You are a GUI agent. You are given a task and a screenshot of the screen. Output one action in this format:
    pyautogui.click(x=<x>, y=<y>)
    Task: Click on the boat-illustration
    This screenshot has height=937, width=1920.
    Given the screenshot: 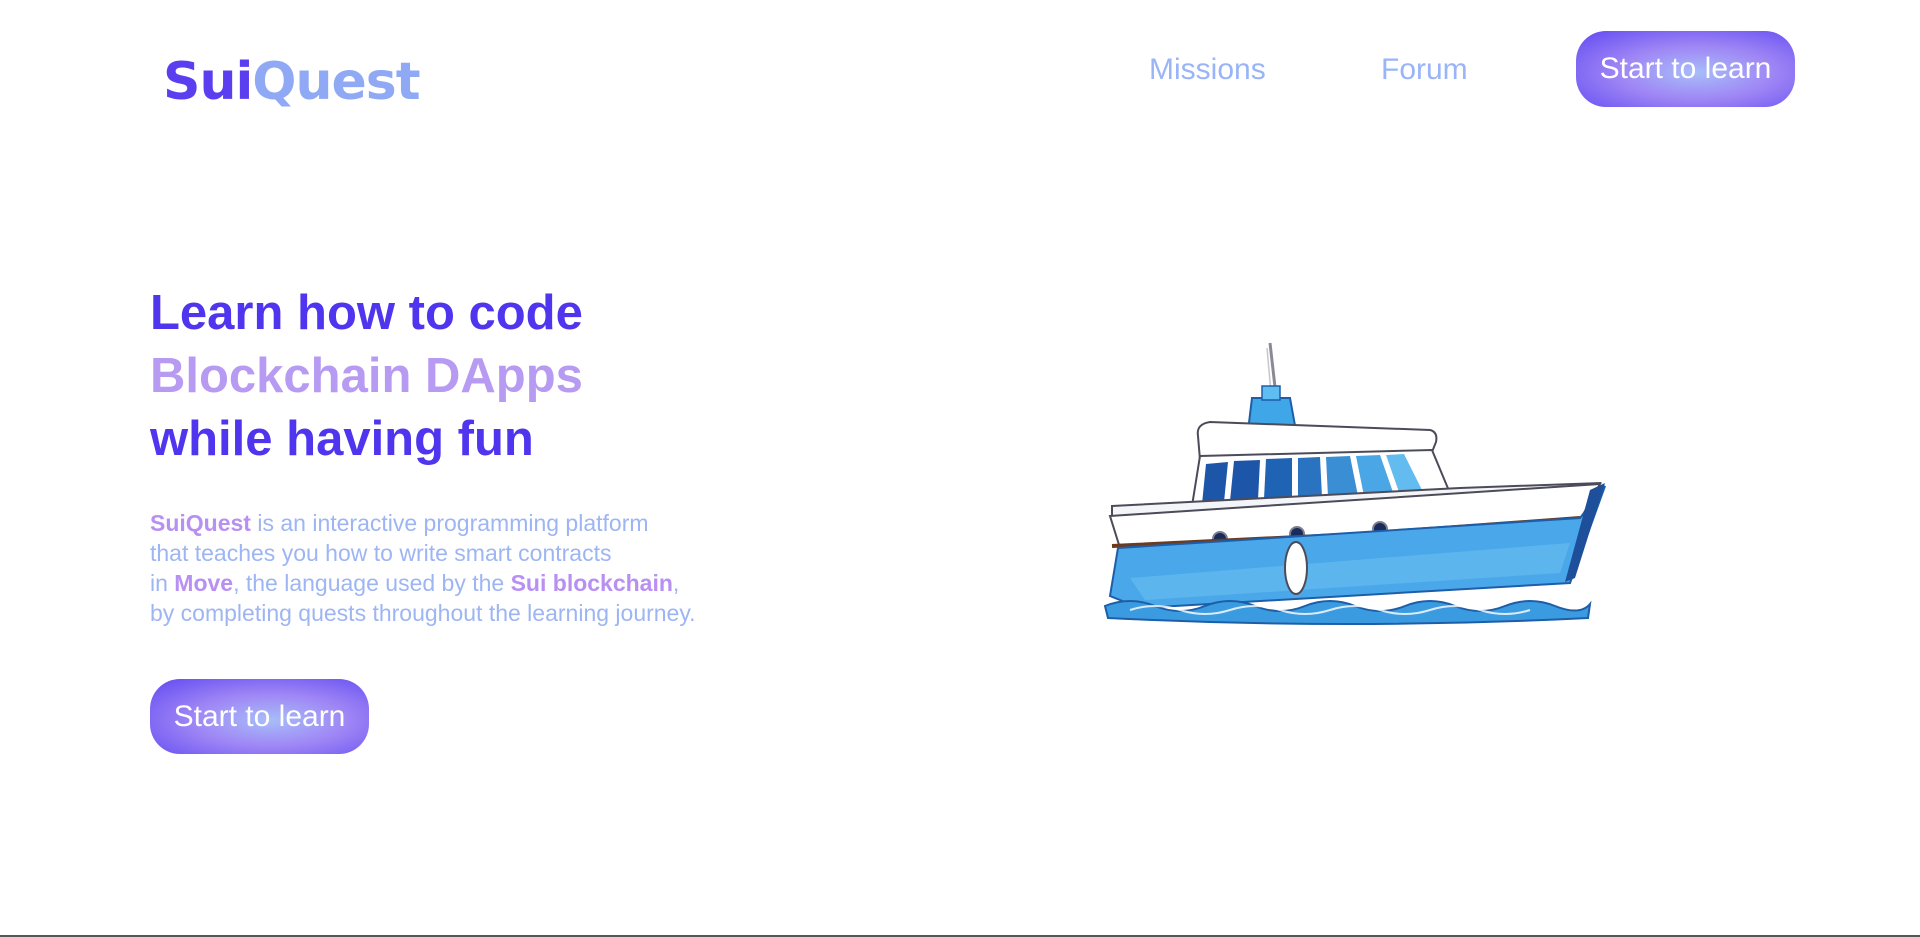 What is the action you would take?
    pyautogui.click(x=1354, y=483)
    